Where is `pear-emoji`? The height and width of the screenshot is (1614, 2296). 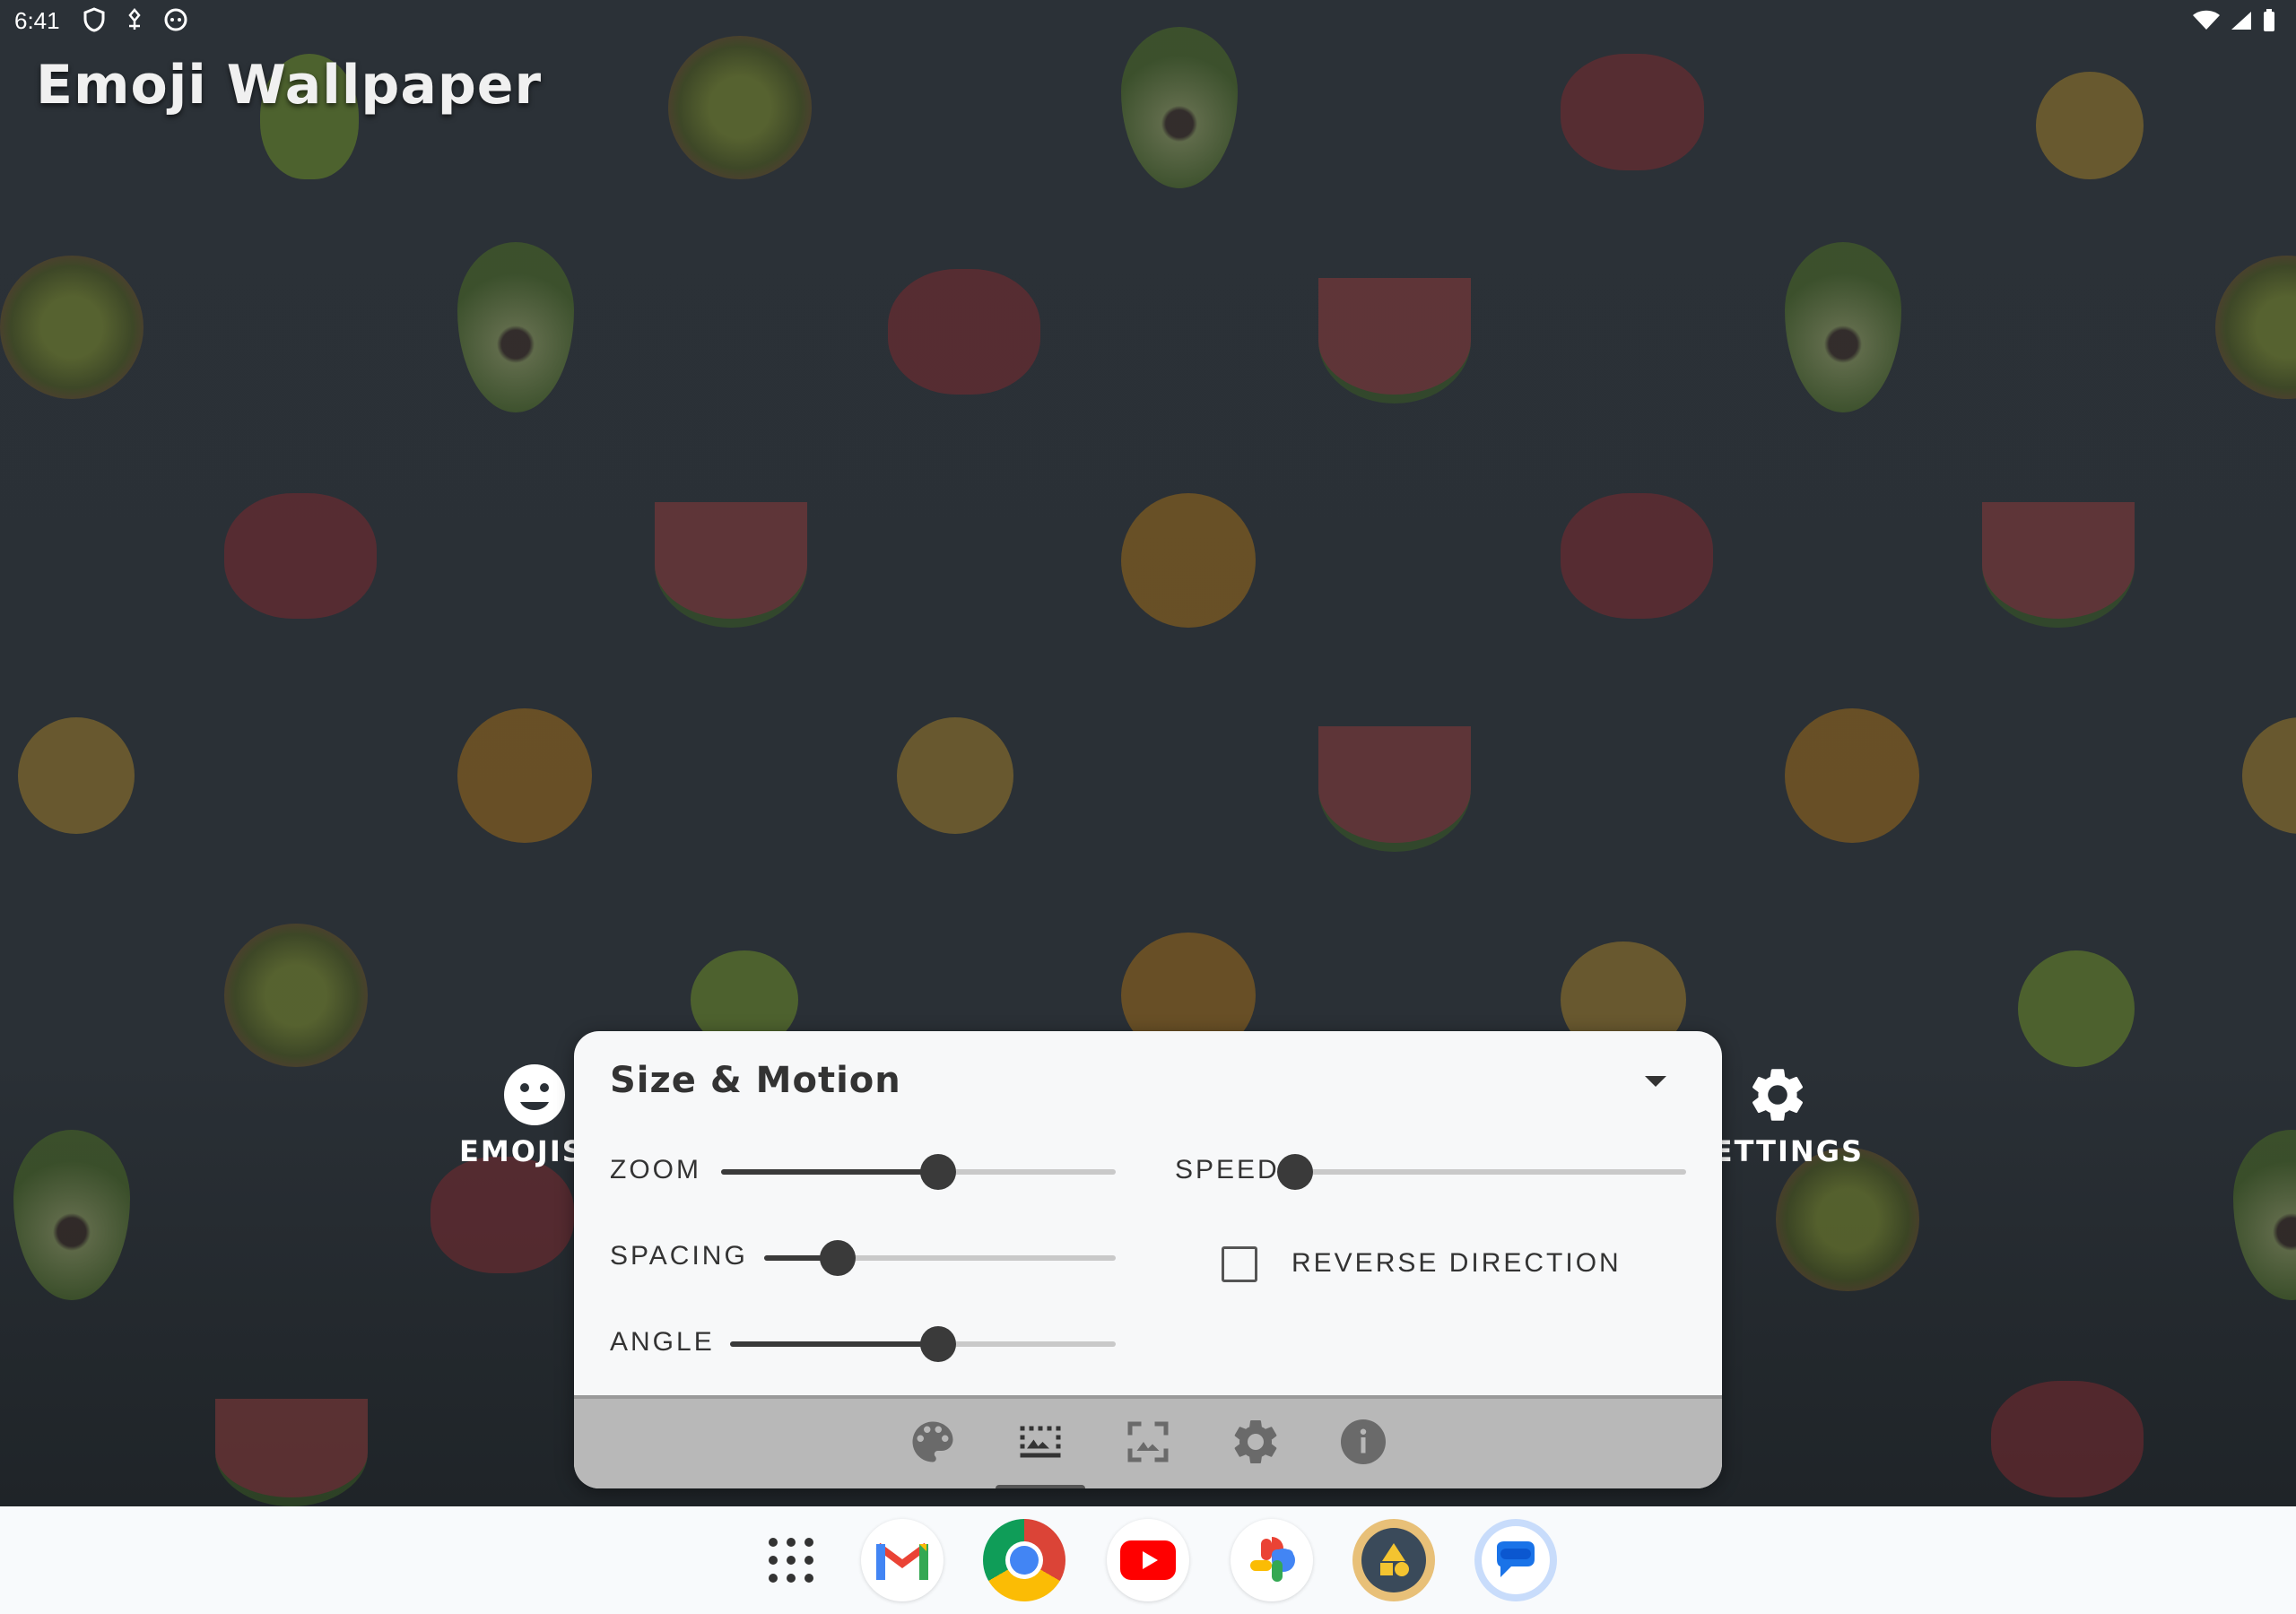
pear-emoji is located at coordinates (2076, 1009).